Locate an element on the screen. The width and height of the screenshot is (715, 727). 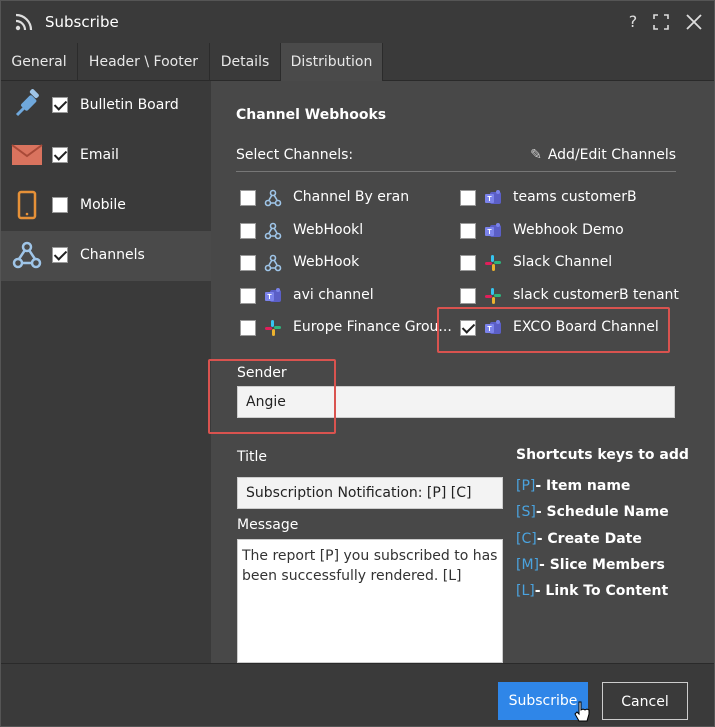
close-button is located at coordinates (694, 22).